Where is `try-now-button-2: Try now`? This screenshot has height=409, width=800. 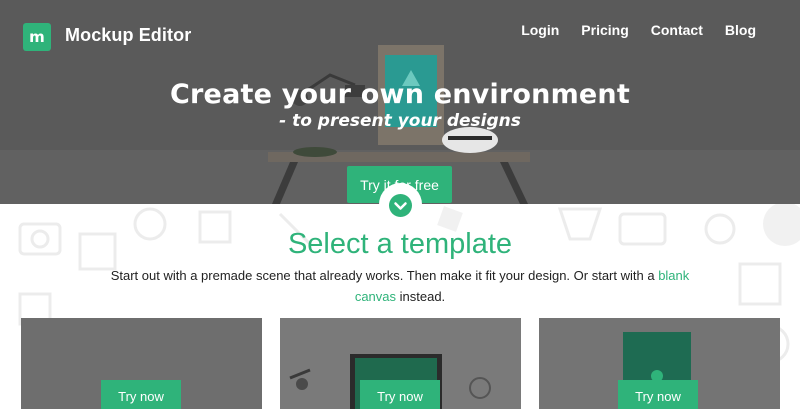
try-now-button-2: Try now is located at coordinates (400, 394).